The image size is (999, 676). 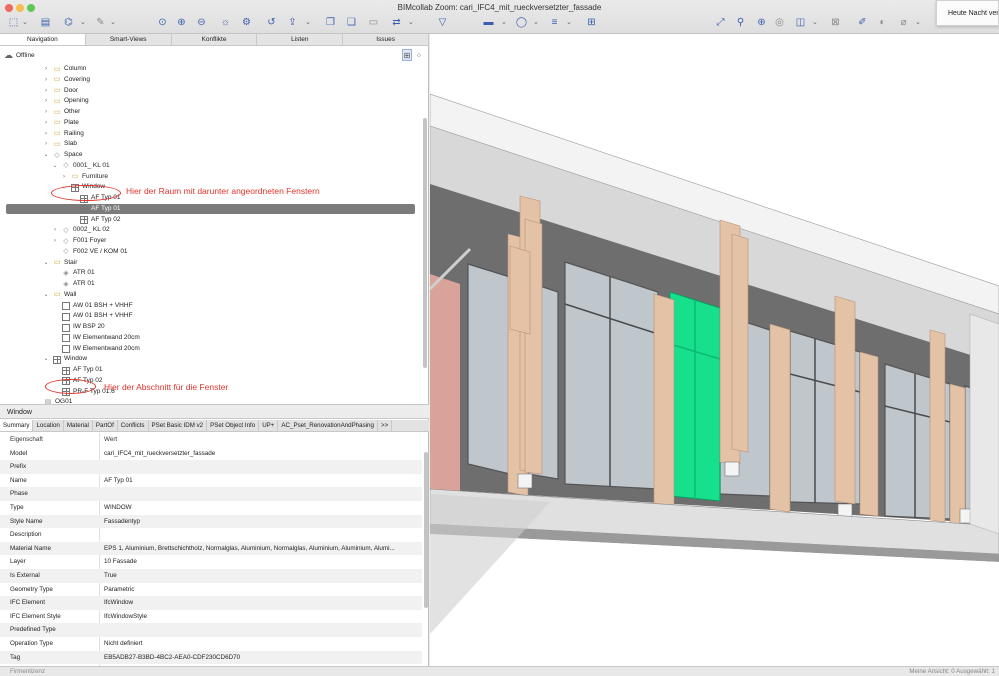 I want to click on zoom-extents-icon: ⊙, so click(x=162, y=22).